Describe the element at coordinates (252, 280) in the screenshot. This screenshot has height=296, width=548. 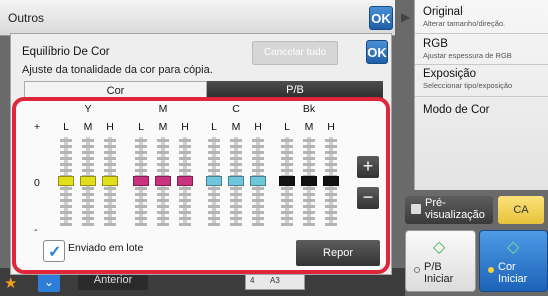
I see `status-count: 4` at that location.